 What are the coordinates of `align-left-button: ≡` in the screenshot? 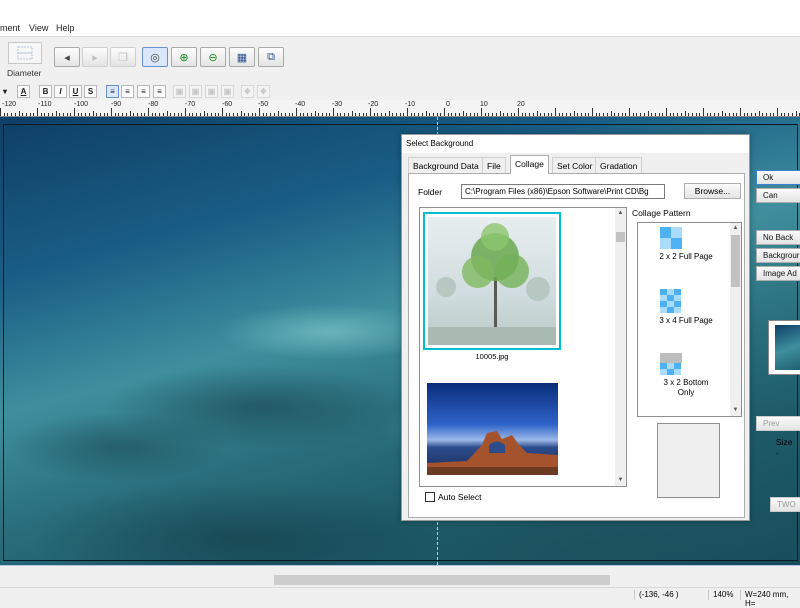 It's located at (112, 91).